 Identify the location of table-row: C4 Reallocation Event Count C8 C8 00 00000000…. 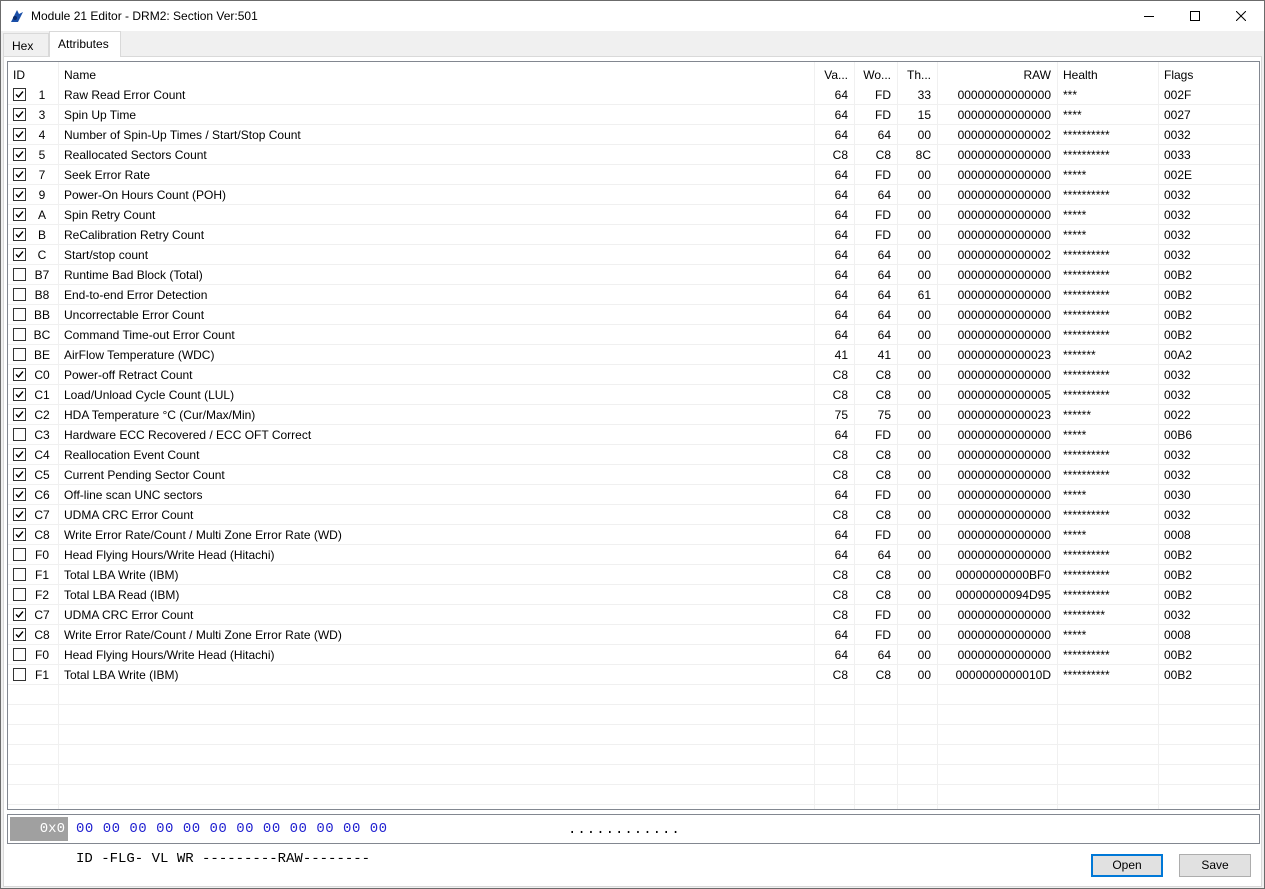
(633, 455).